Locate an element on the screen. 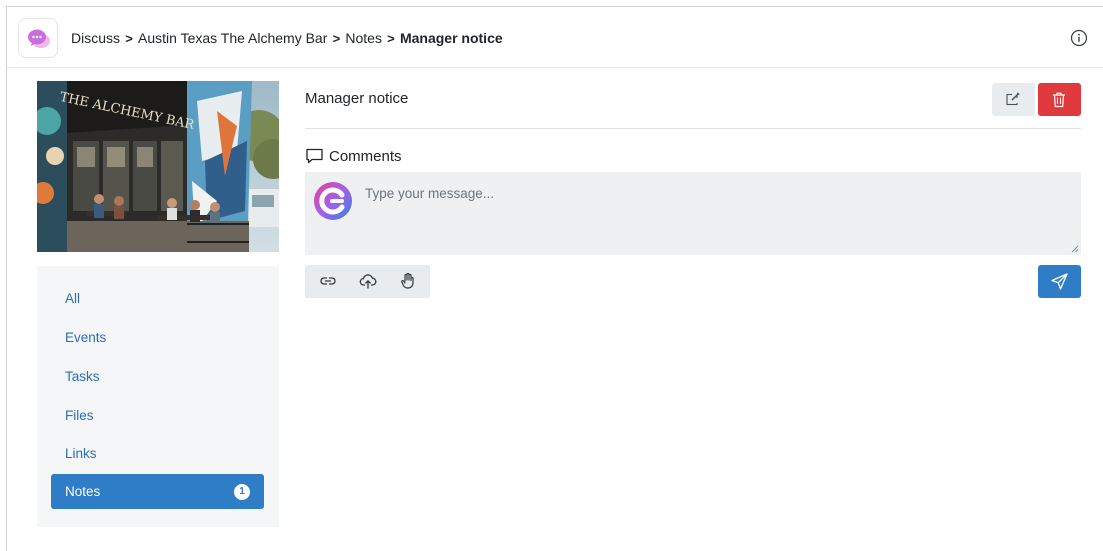 The width and height of the screenshot is (1103, 551). comment-composer is located at coordinates (693, 213).